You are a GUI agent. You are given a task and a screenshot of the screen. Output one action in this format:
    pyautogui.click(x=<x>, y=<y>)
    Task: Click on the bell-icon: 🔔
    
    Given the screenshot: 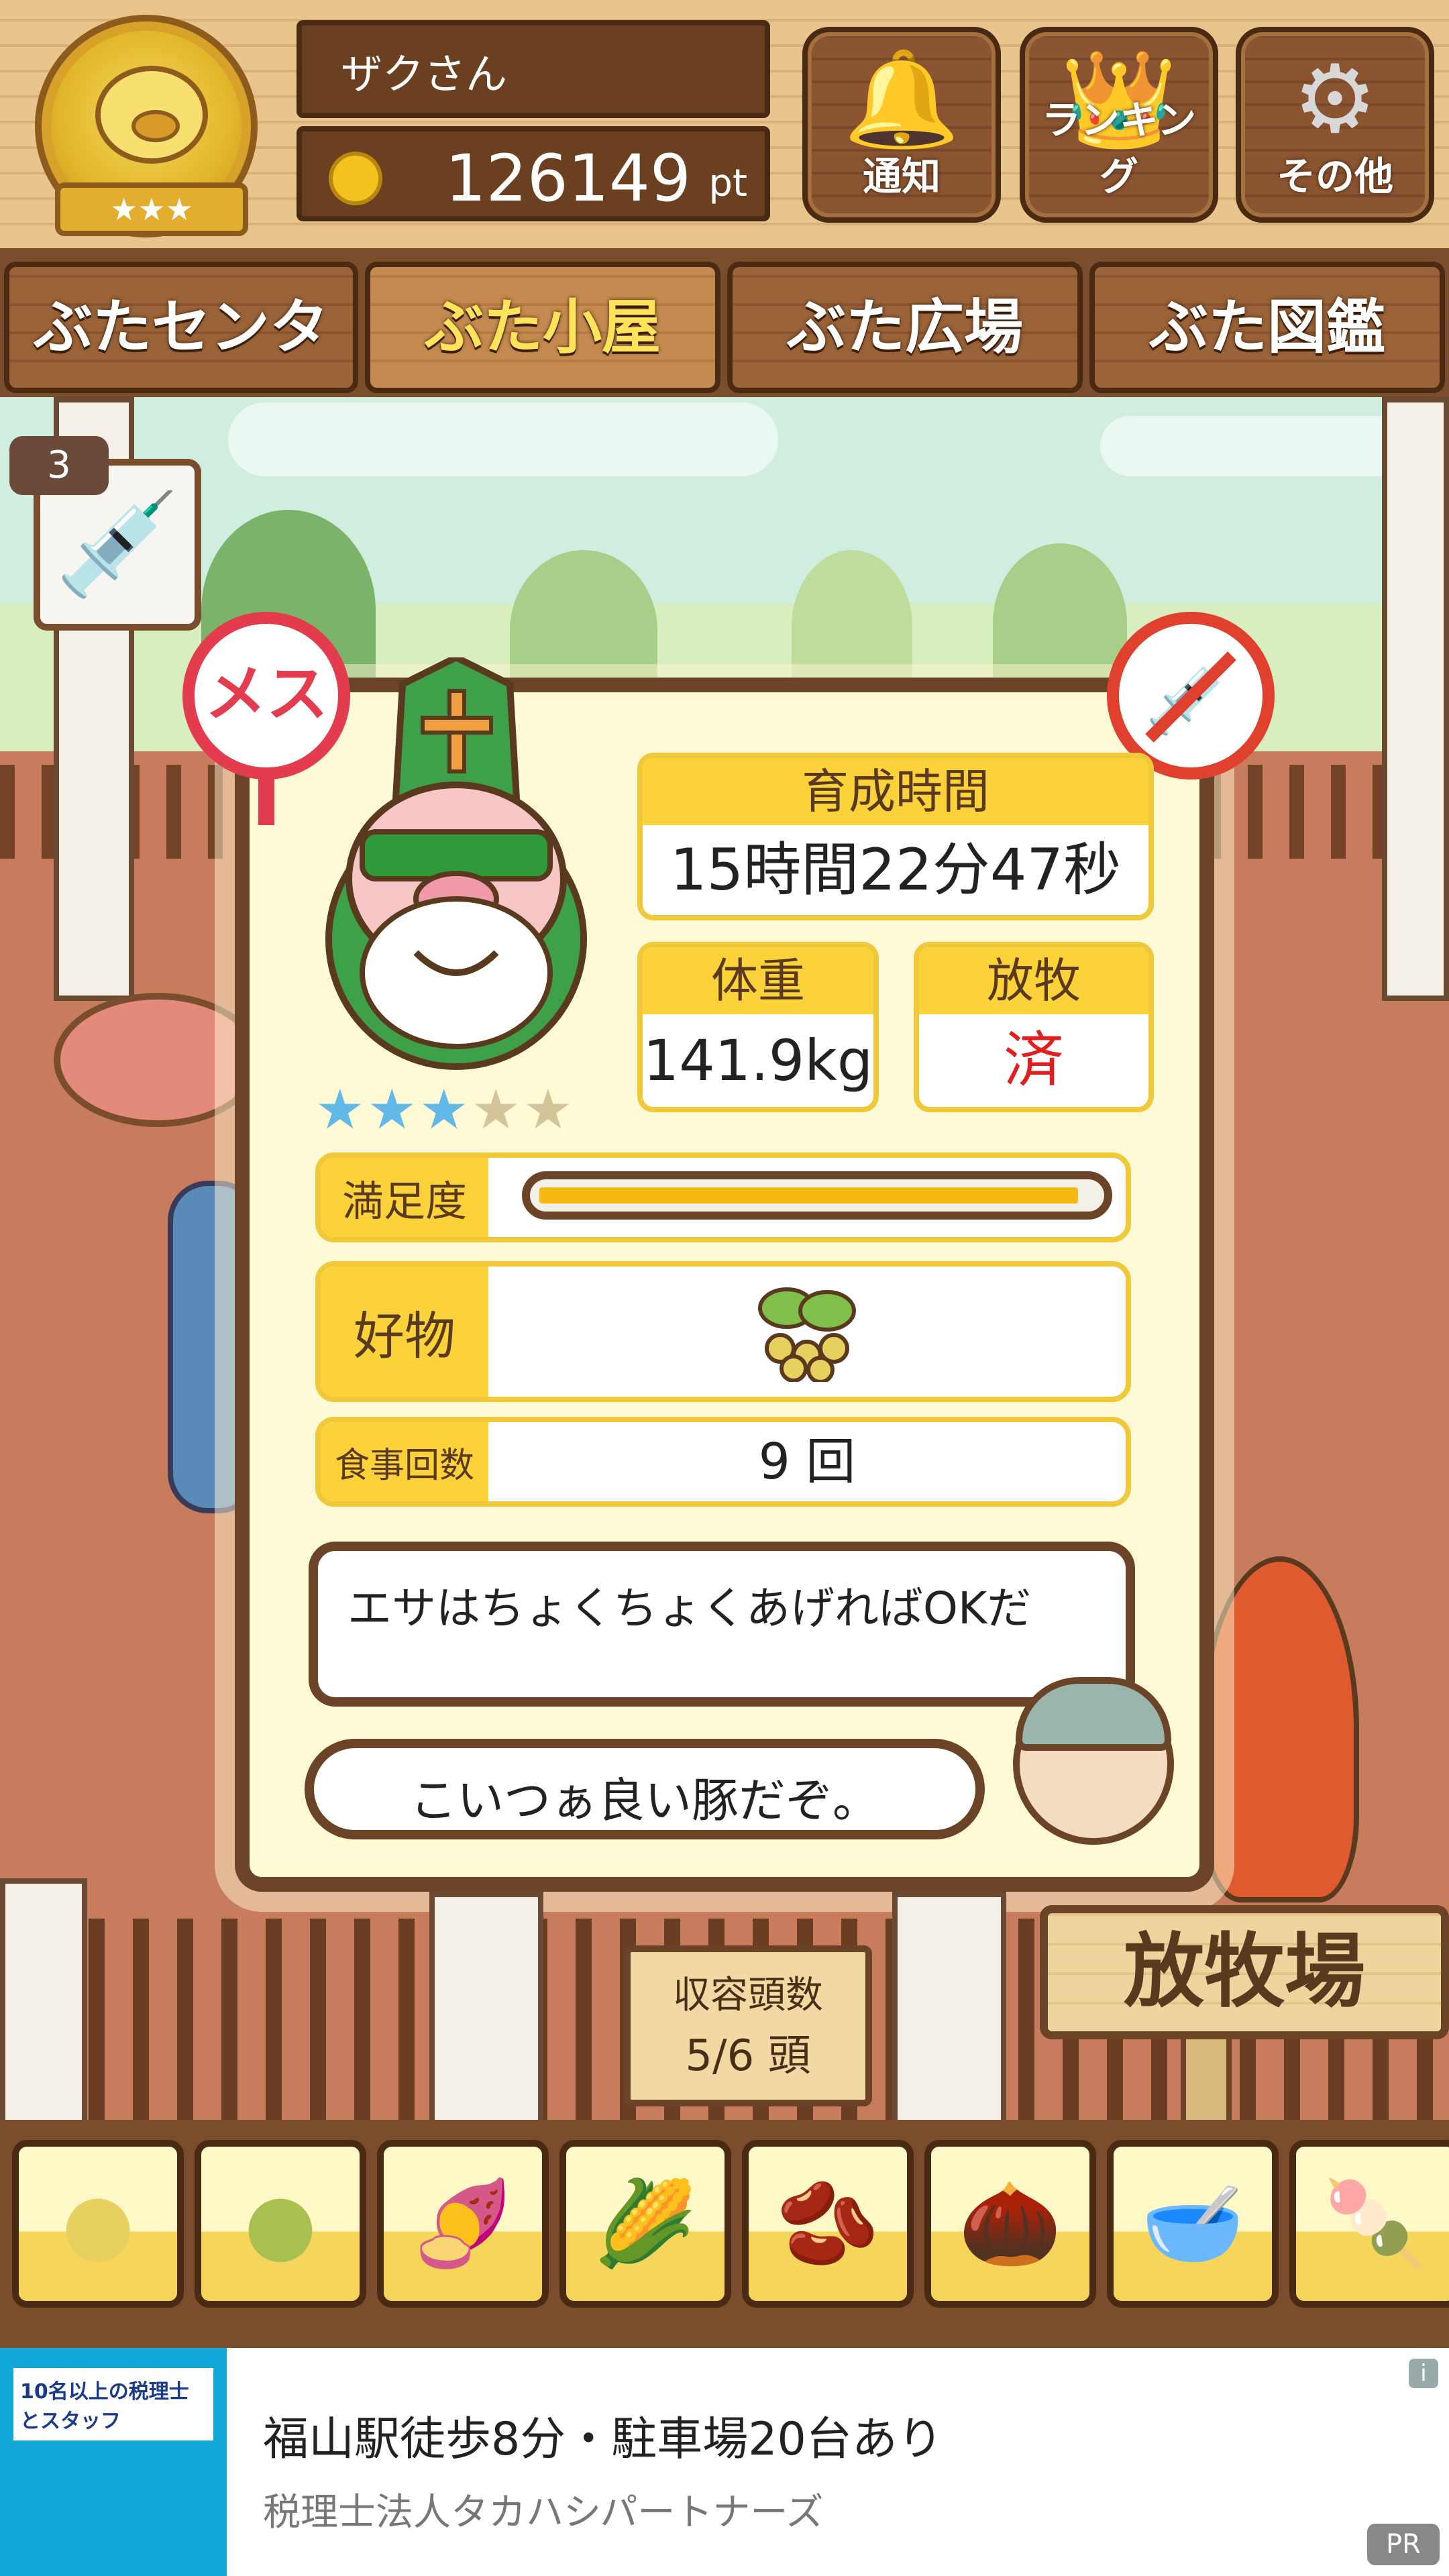 What is the action you would take?
    pyautogui.click(x=902, y=99)
    